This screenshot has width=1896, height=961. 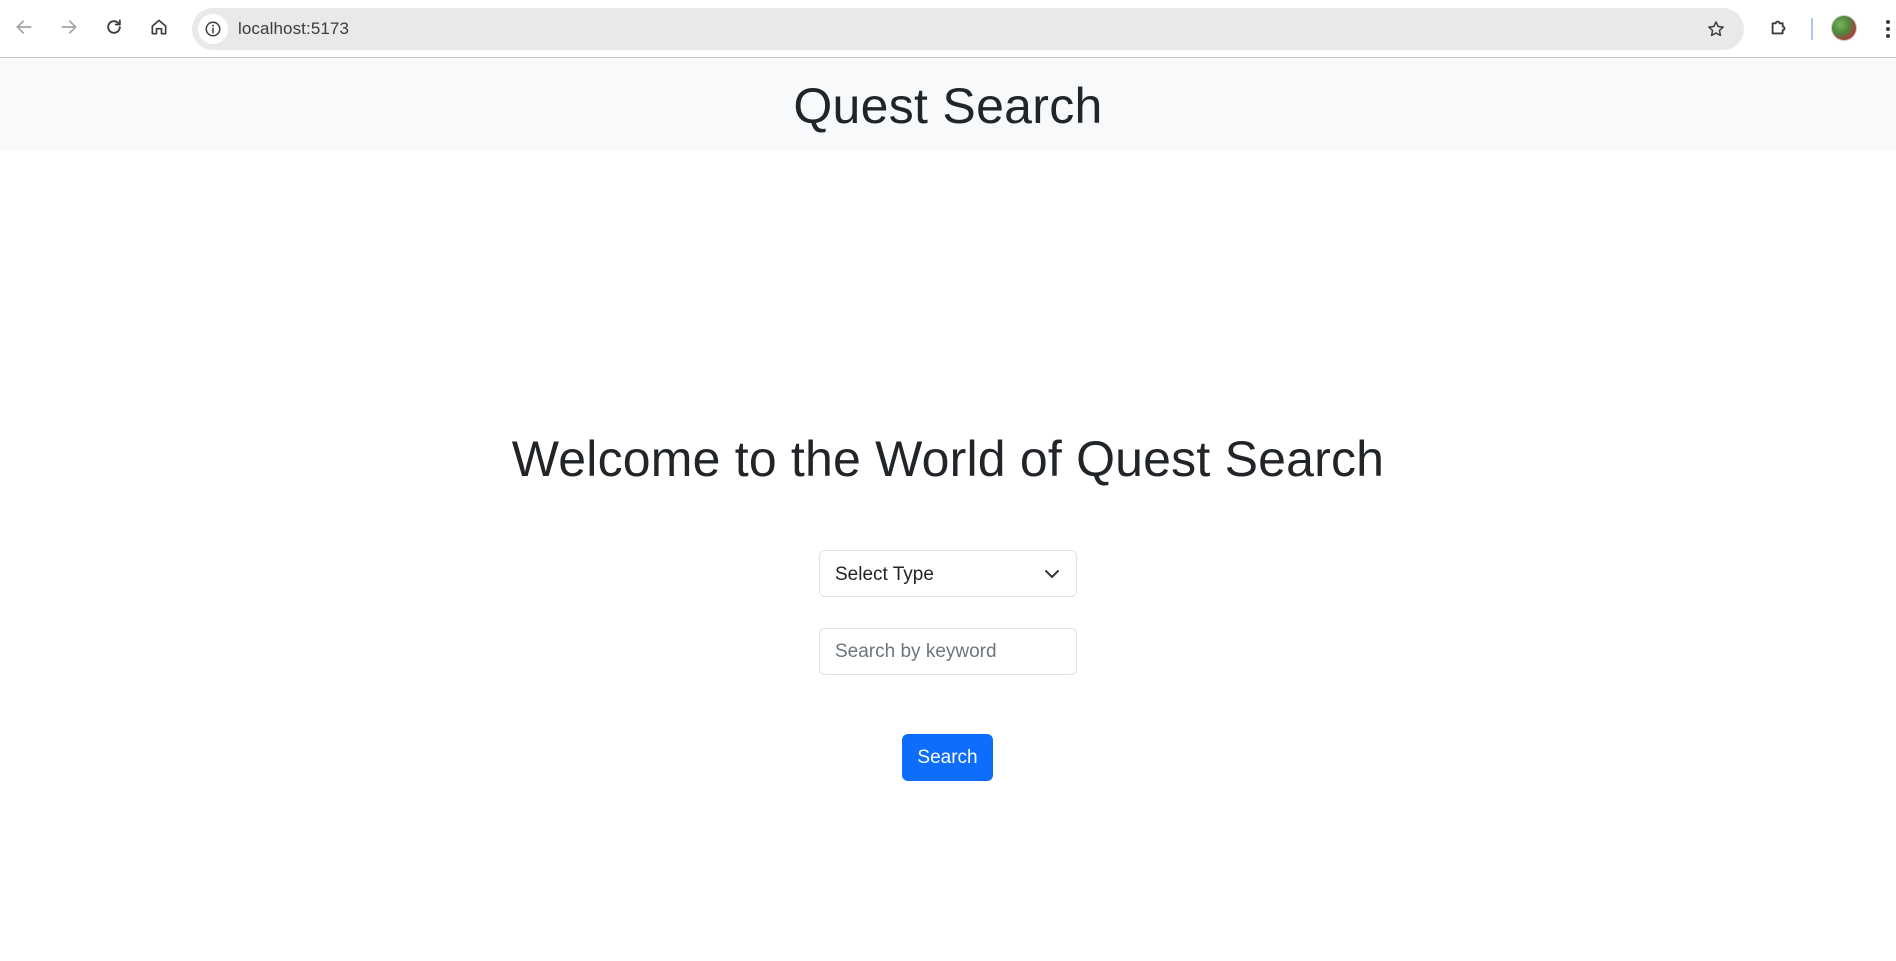 I want to click on type-select: Select Type, so click(x=948, y=573).